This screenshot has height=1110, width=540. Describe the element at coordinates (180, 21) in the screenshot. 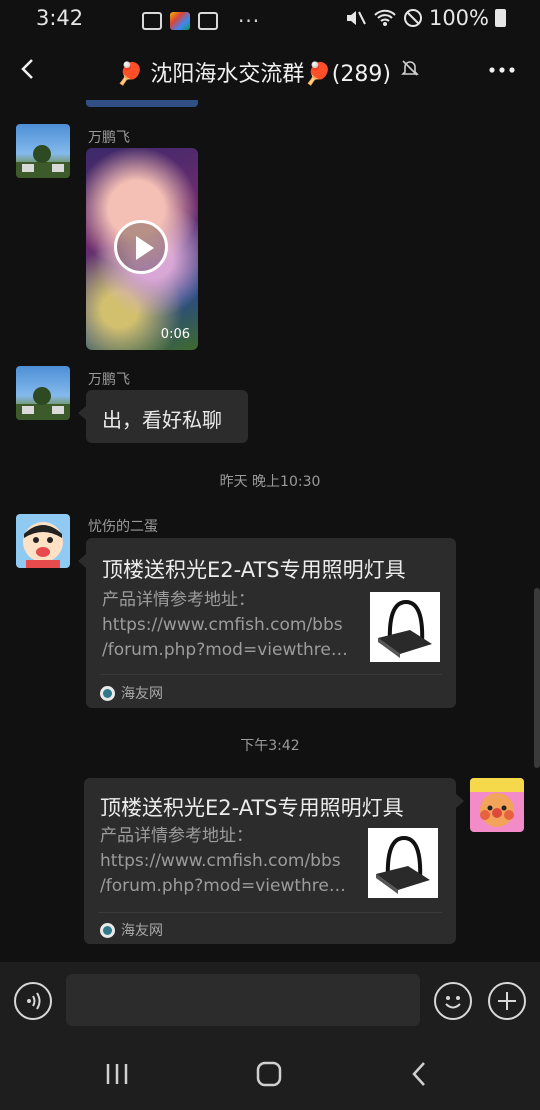

I see `photos-notification-icon` at that location.